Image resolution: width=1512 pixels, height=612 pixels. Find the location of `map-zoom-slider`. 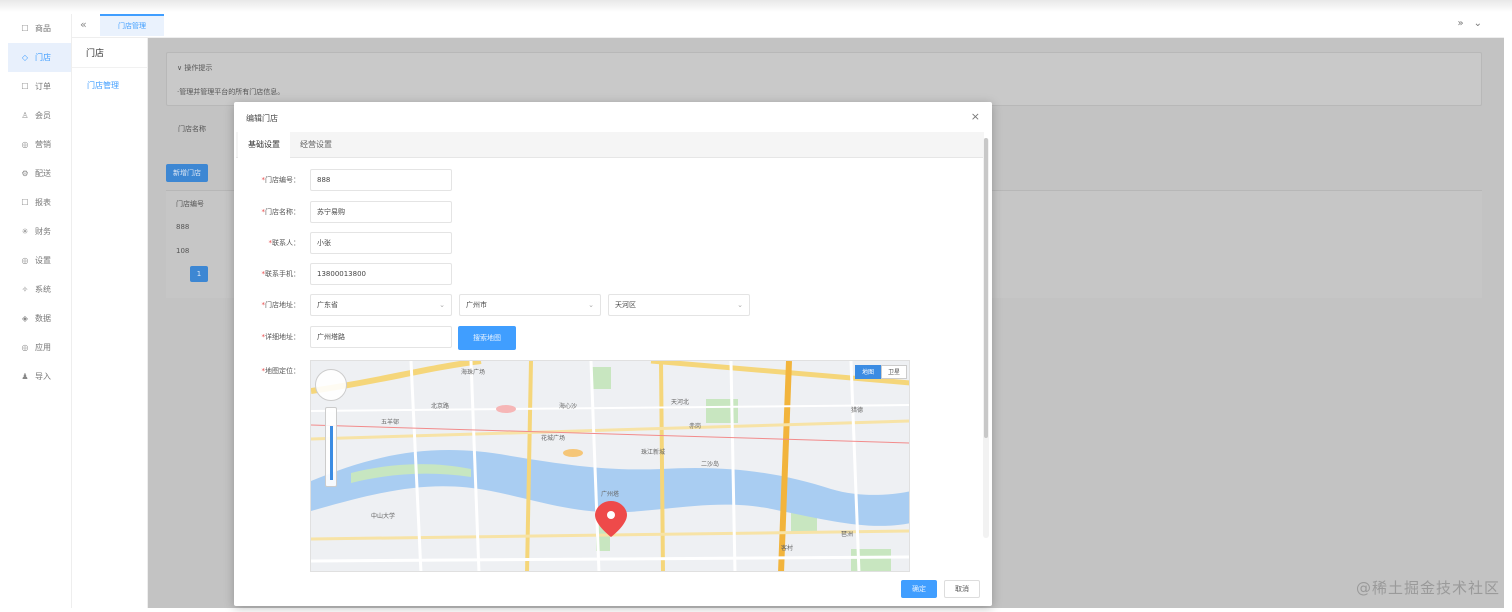

map-zoom-slider is located at coordinates (331, 447).